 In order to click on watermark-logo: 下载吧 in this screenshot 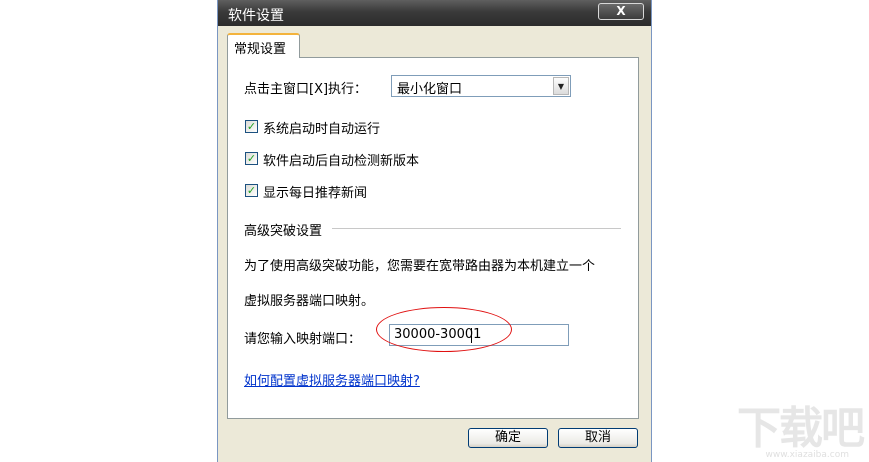, I will do `click(801, 428)`.